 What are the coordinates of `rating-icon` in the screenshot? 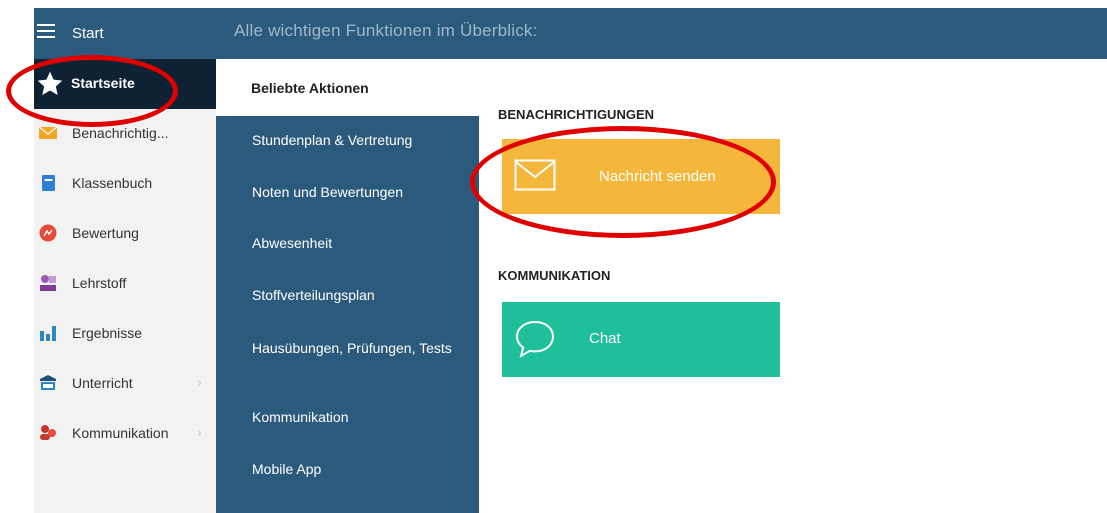 It's located at (48, 233).